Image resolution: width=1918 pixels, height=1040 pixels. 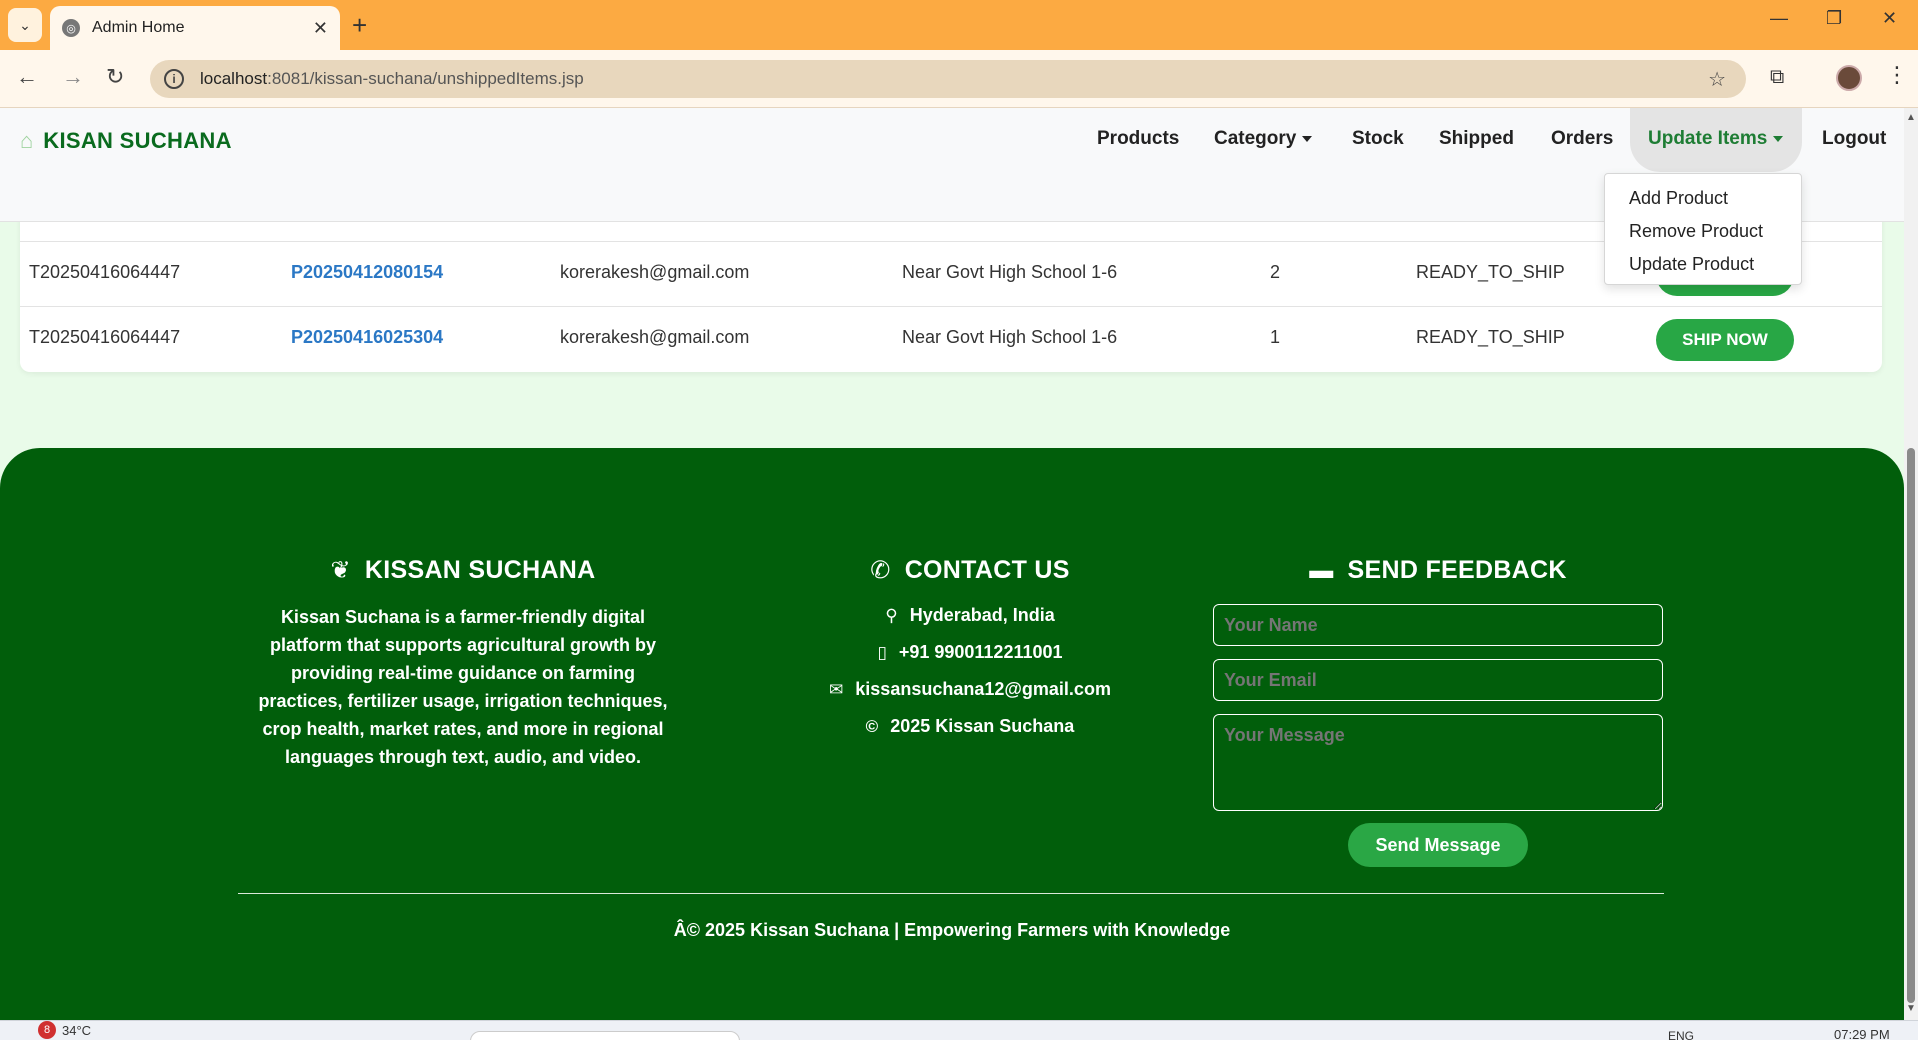 I want to click on nav-products: Products, so click(x=1138, y=139).